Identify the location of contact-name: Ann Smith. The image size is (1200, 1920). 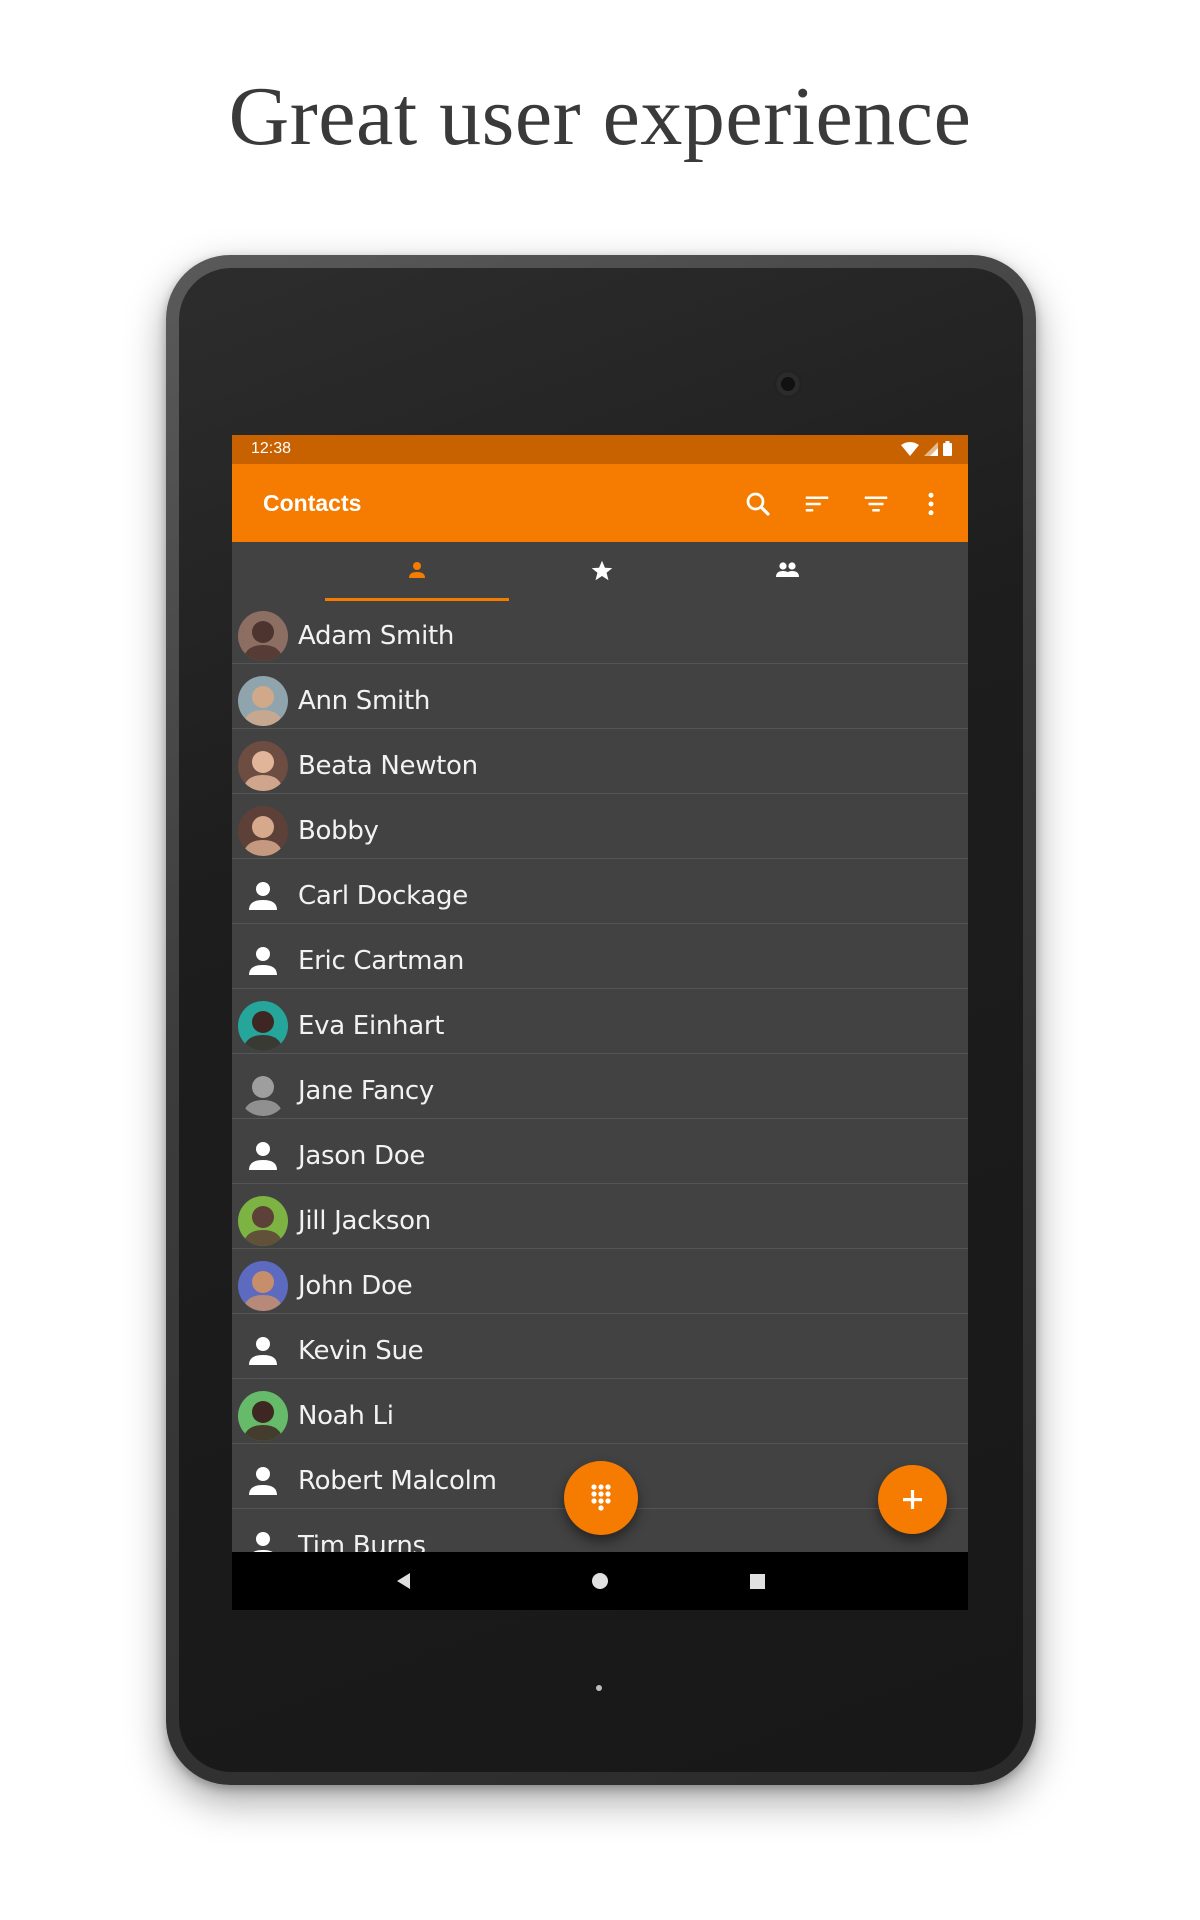
(364, 701).